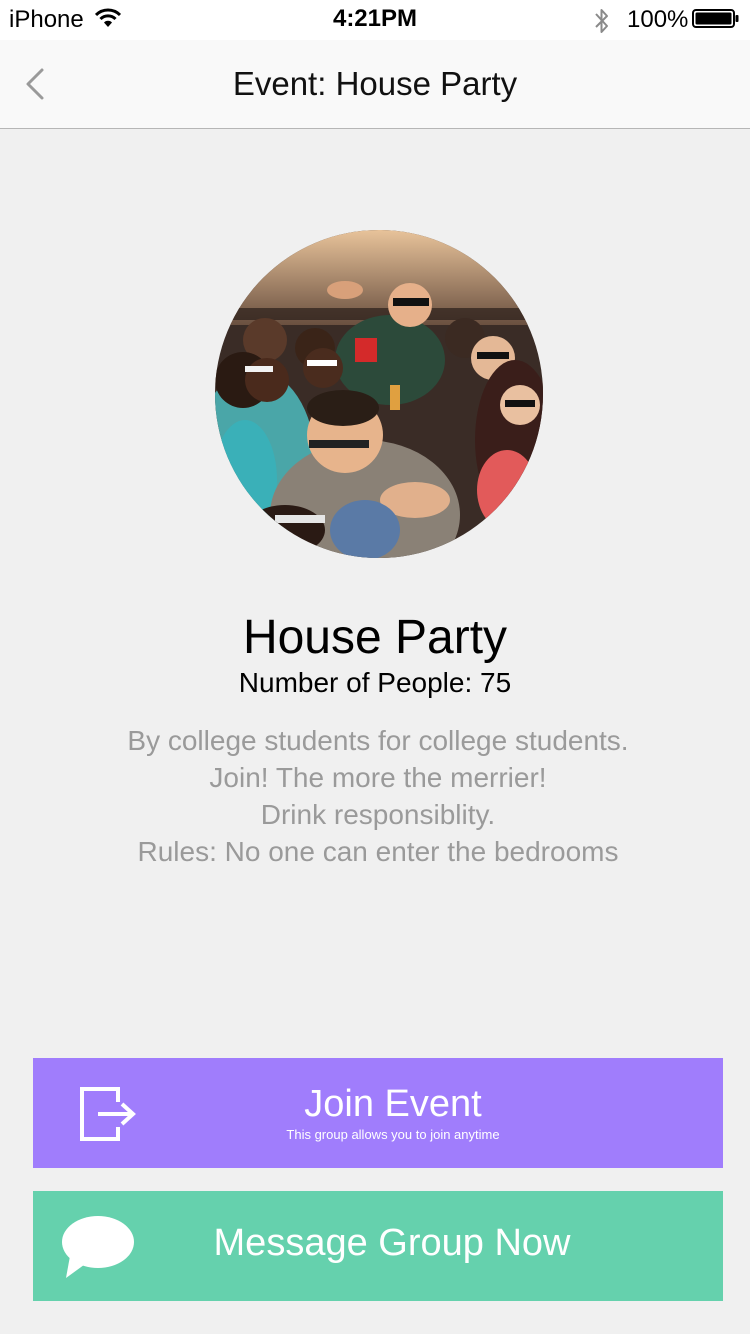 The height and width of the screenshot is (1334, 750). I want to click on bluetooth-icon, so click(602, 23).